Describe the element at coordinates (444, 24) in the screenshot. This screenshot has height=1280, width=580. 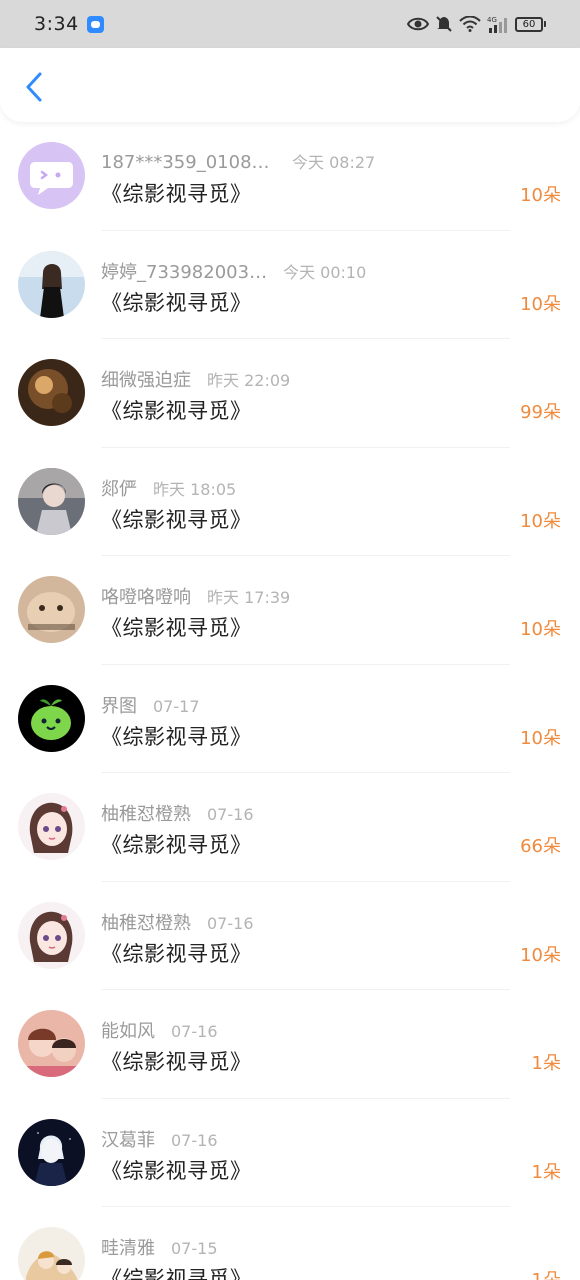
I see `mute-bell-icon` at that location.